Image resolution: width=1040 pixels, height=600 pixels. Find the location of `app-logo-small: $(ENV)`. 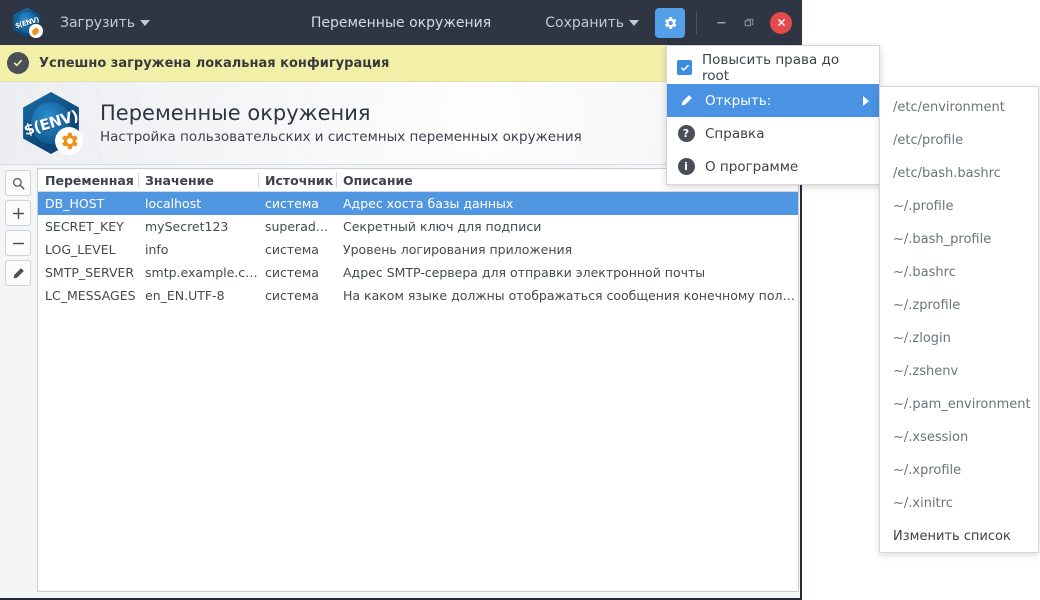

app-logo-small: $(ENV) is located at coordinates (27, 23).